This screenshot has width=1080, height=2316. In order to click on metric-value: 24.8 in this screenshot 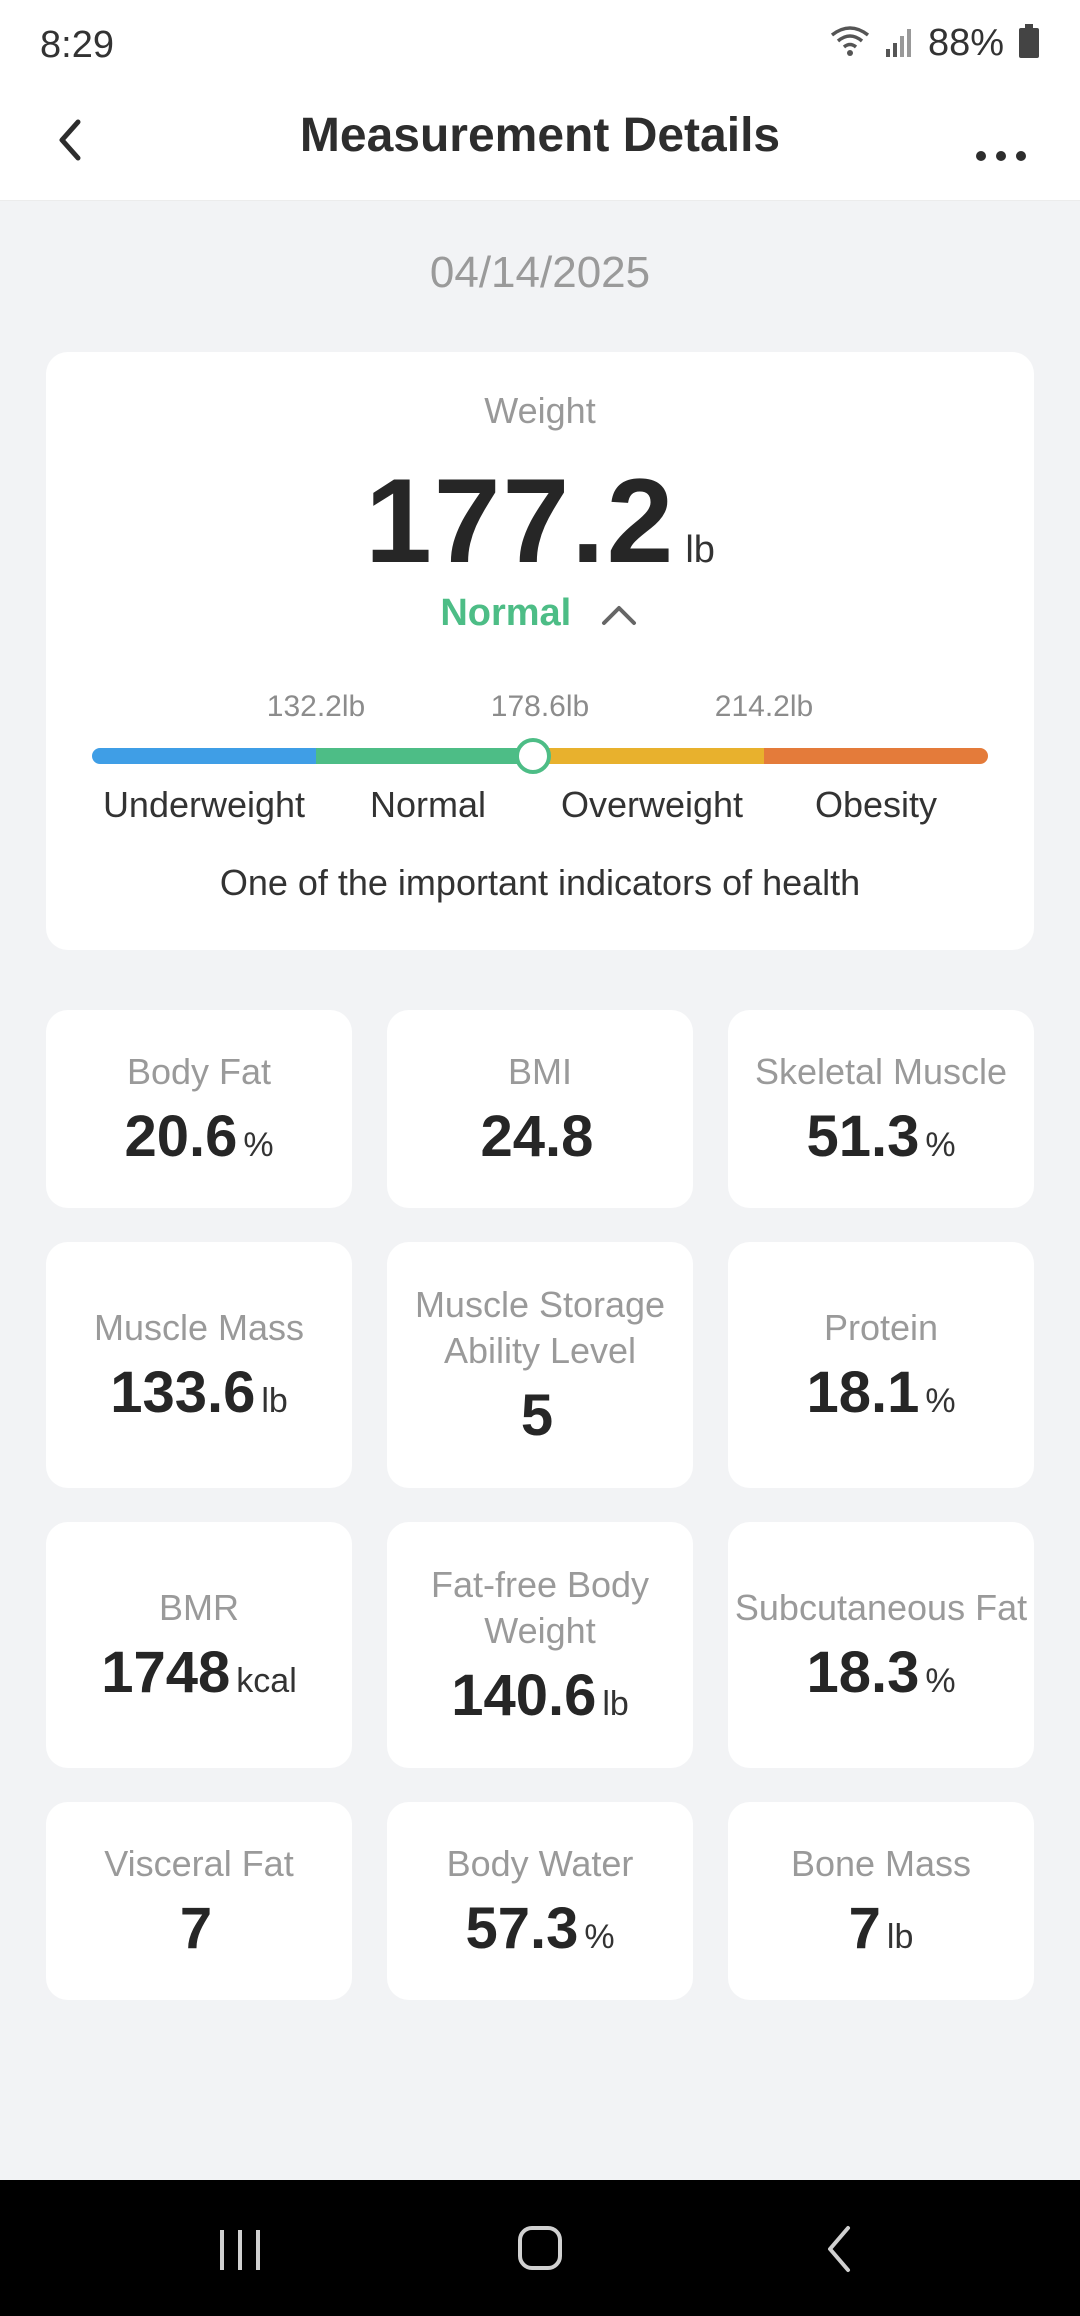, I will do `click(537, 1136)`.